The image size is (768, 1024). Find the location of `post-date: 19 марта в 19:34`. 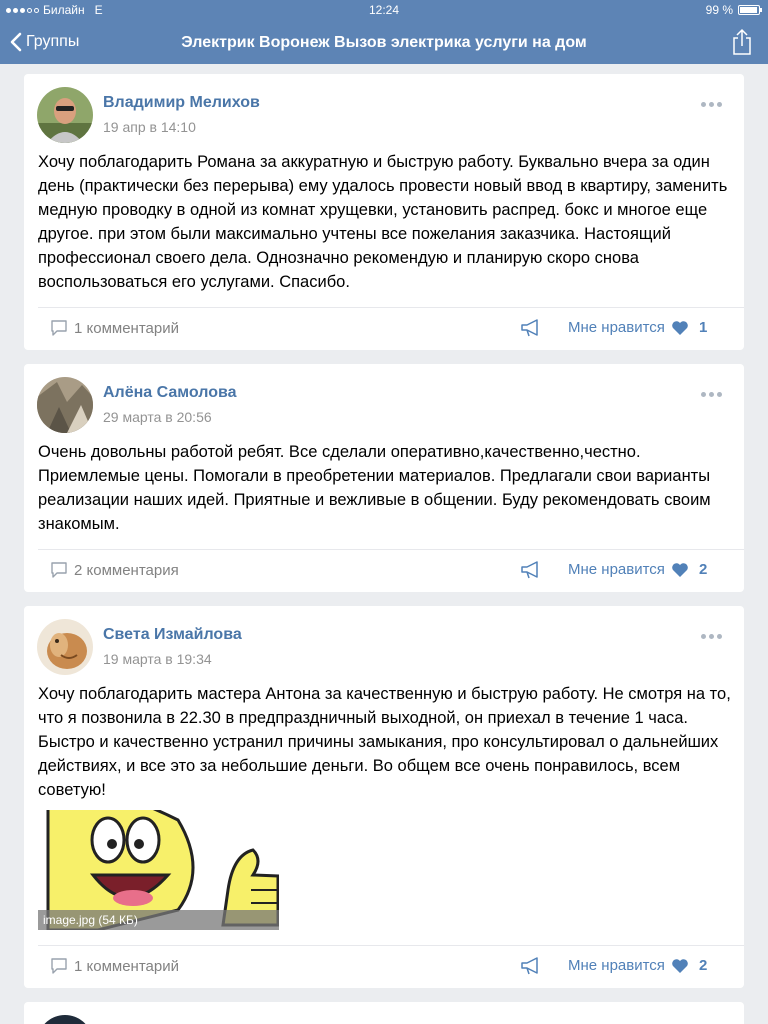

post-date: 19 марта в 19:34 is located at coordinates (157, 659).